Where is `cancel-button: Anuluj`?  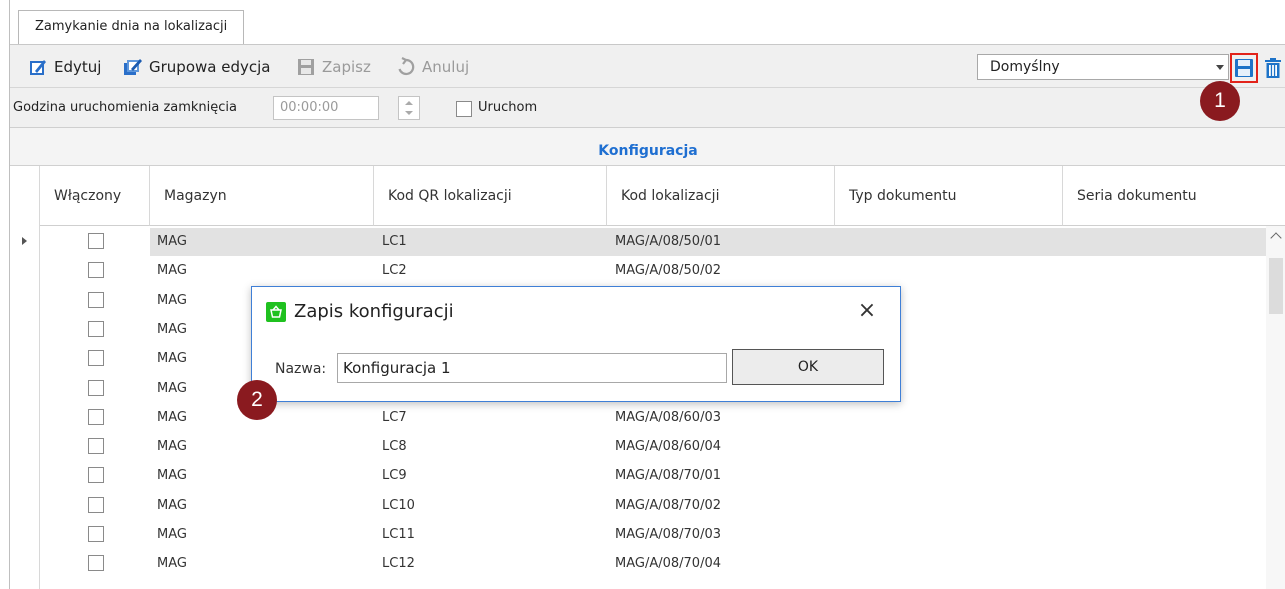
cancel-button: Anuluj is located at coordinates (432, 67).